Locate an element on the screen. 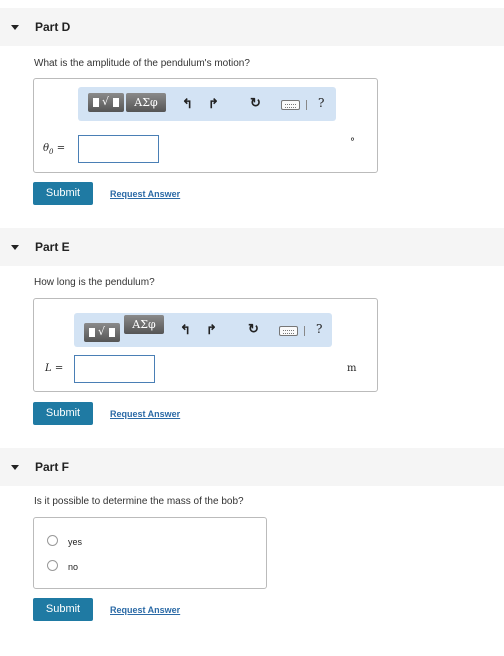 Image resolution: width=504 pixels, height=656 pixels. part-e-header: Part E is located at coordinates (252, 247).